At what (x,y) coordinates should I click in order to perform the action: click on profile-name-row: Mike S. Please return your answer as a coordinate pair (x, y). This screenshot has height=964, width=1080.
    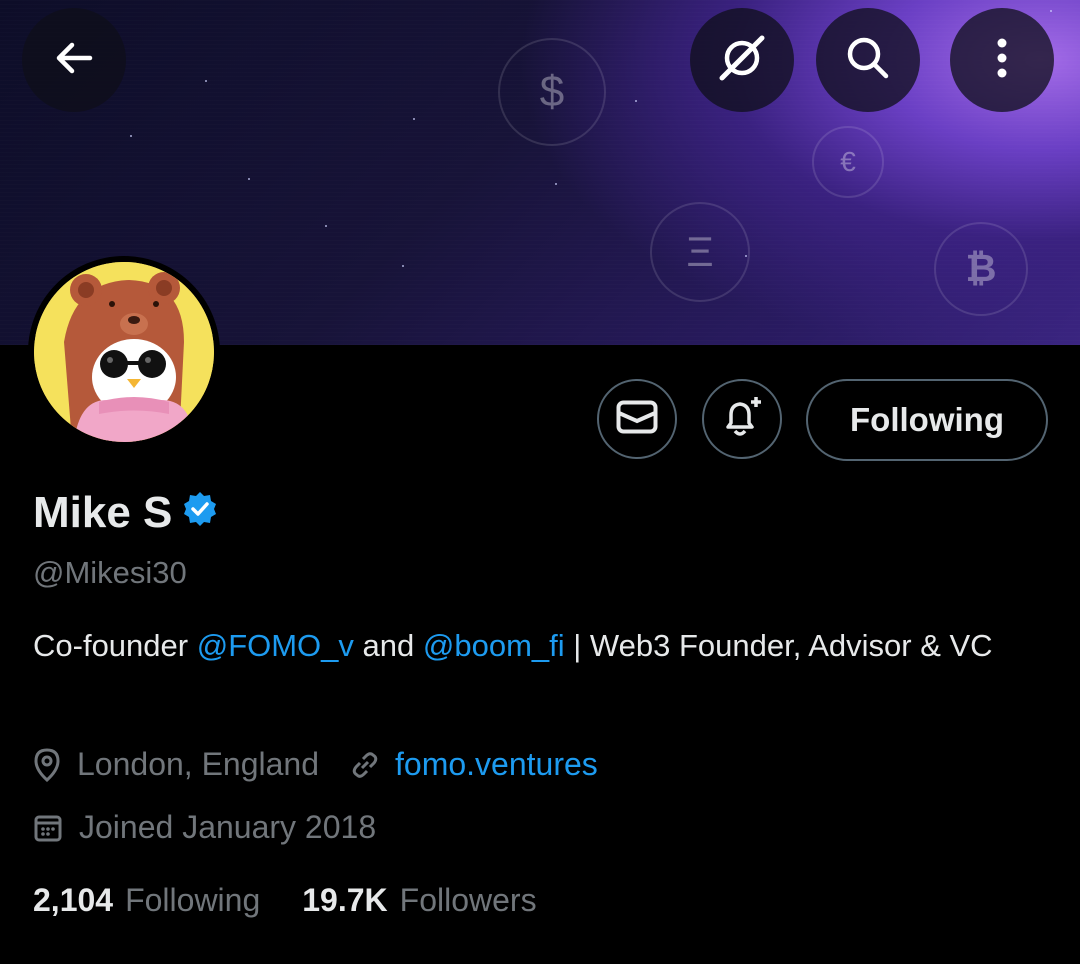
    Looking at the image, I should click on (125, 513).